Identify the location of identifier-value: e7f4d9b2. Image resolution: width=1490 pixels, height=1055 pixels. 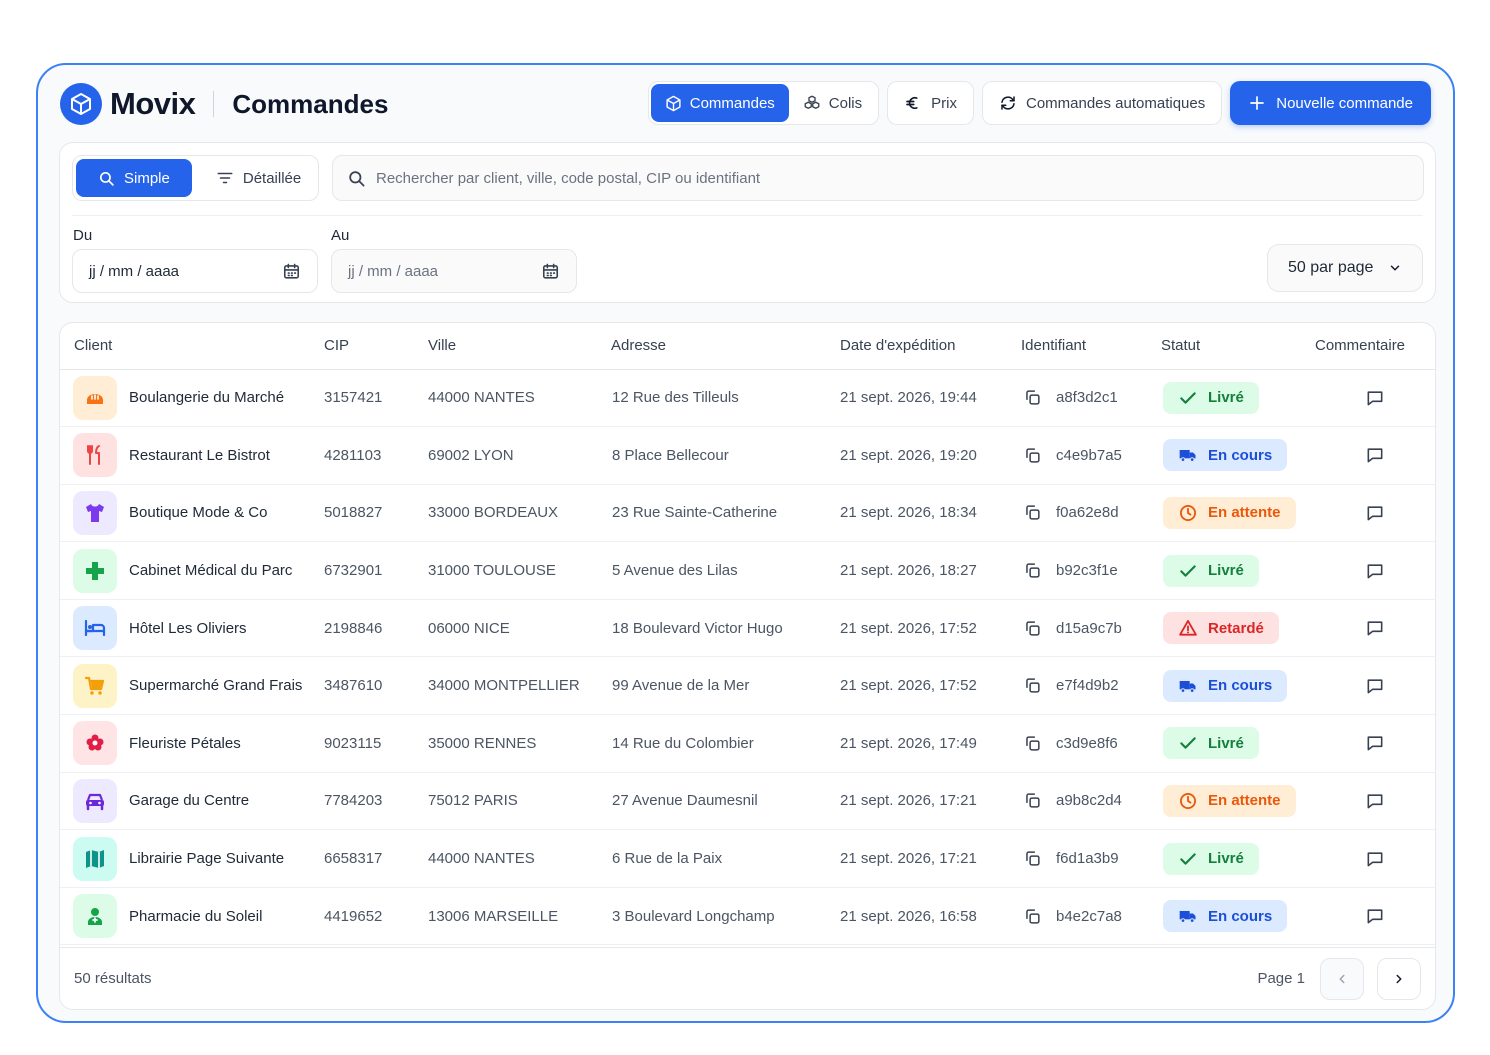
(1087, 686).